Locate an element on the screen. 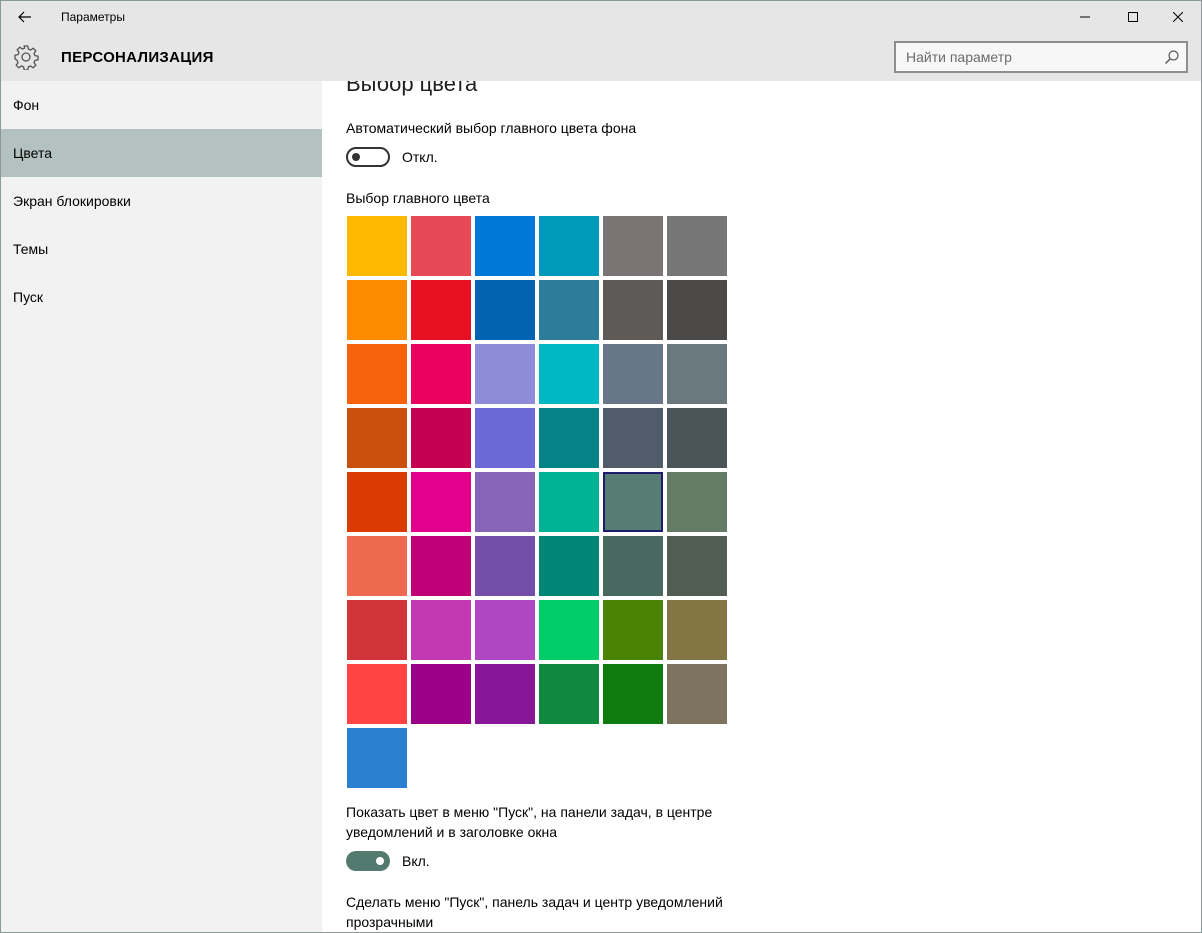 Image resolution: width=1202 pixels, height=933 pixels. close-button is located at coordinates (1178, 17).